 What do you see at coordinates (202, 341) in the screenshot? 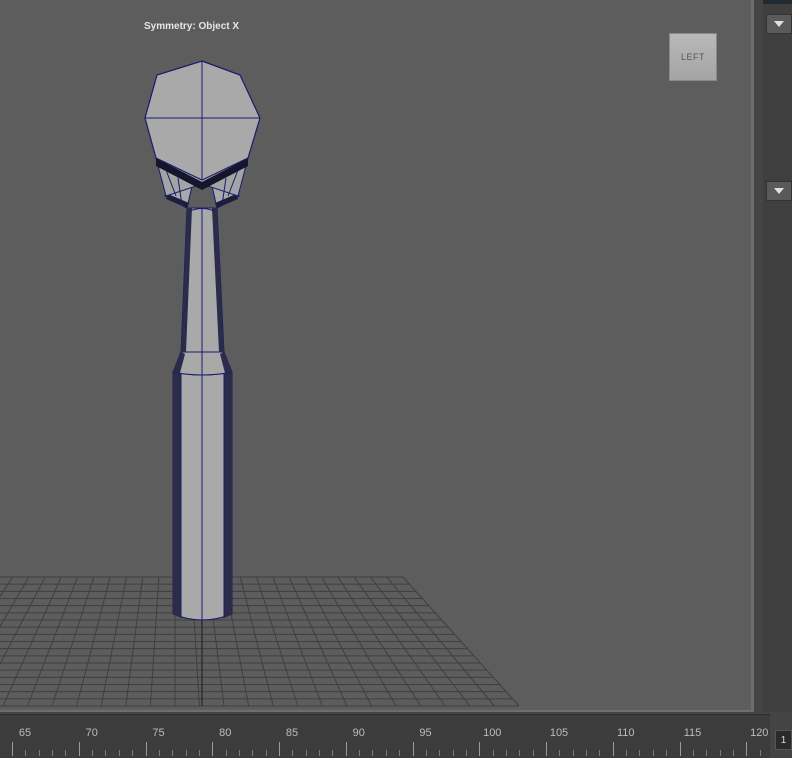
I see `lamp-post-model` at bounding box center [202, 341].